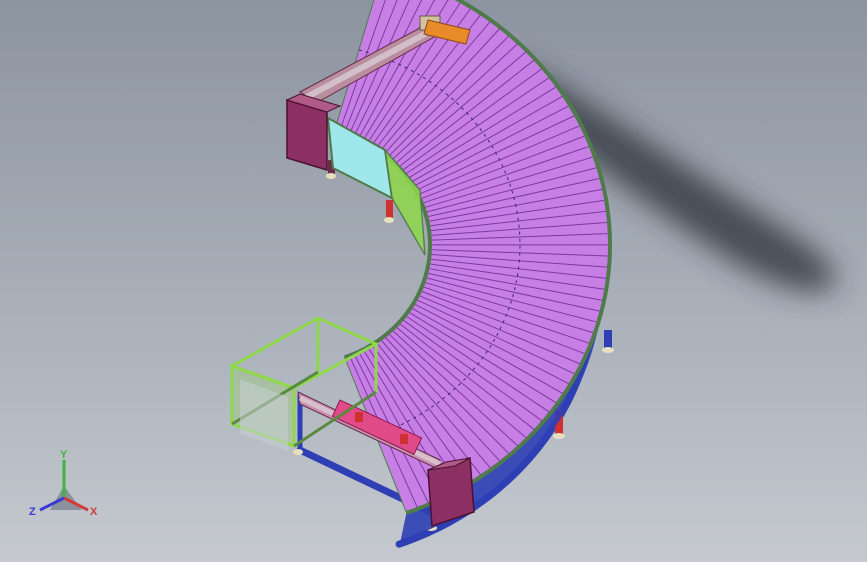 This screenshot has width=867, height=562. What do you see at coordinates (64, 455) in the screenshot?
I see `y-axis-label: Y` at bounding box center [64, 455].